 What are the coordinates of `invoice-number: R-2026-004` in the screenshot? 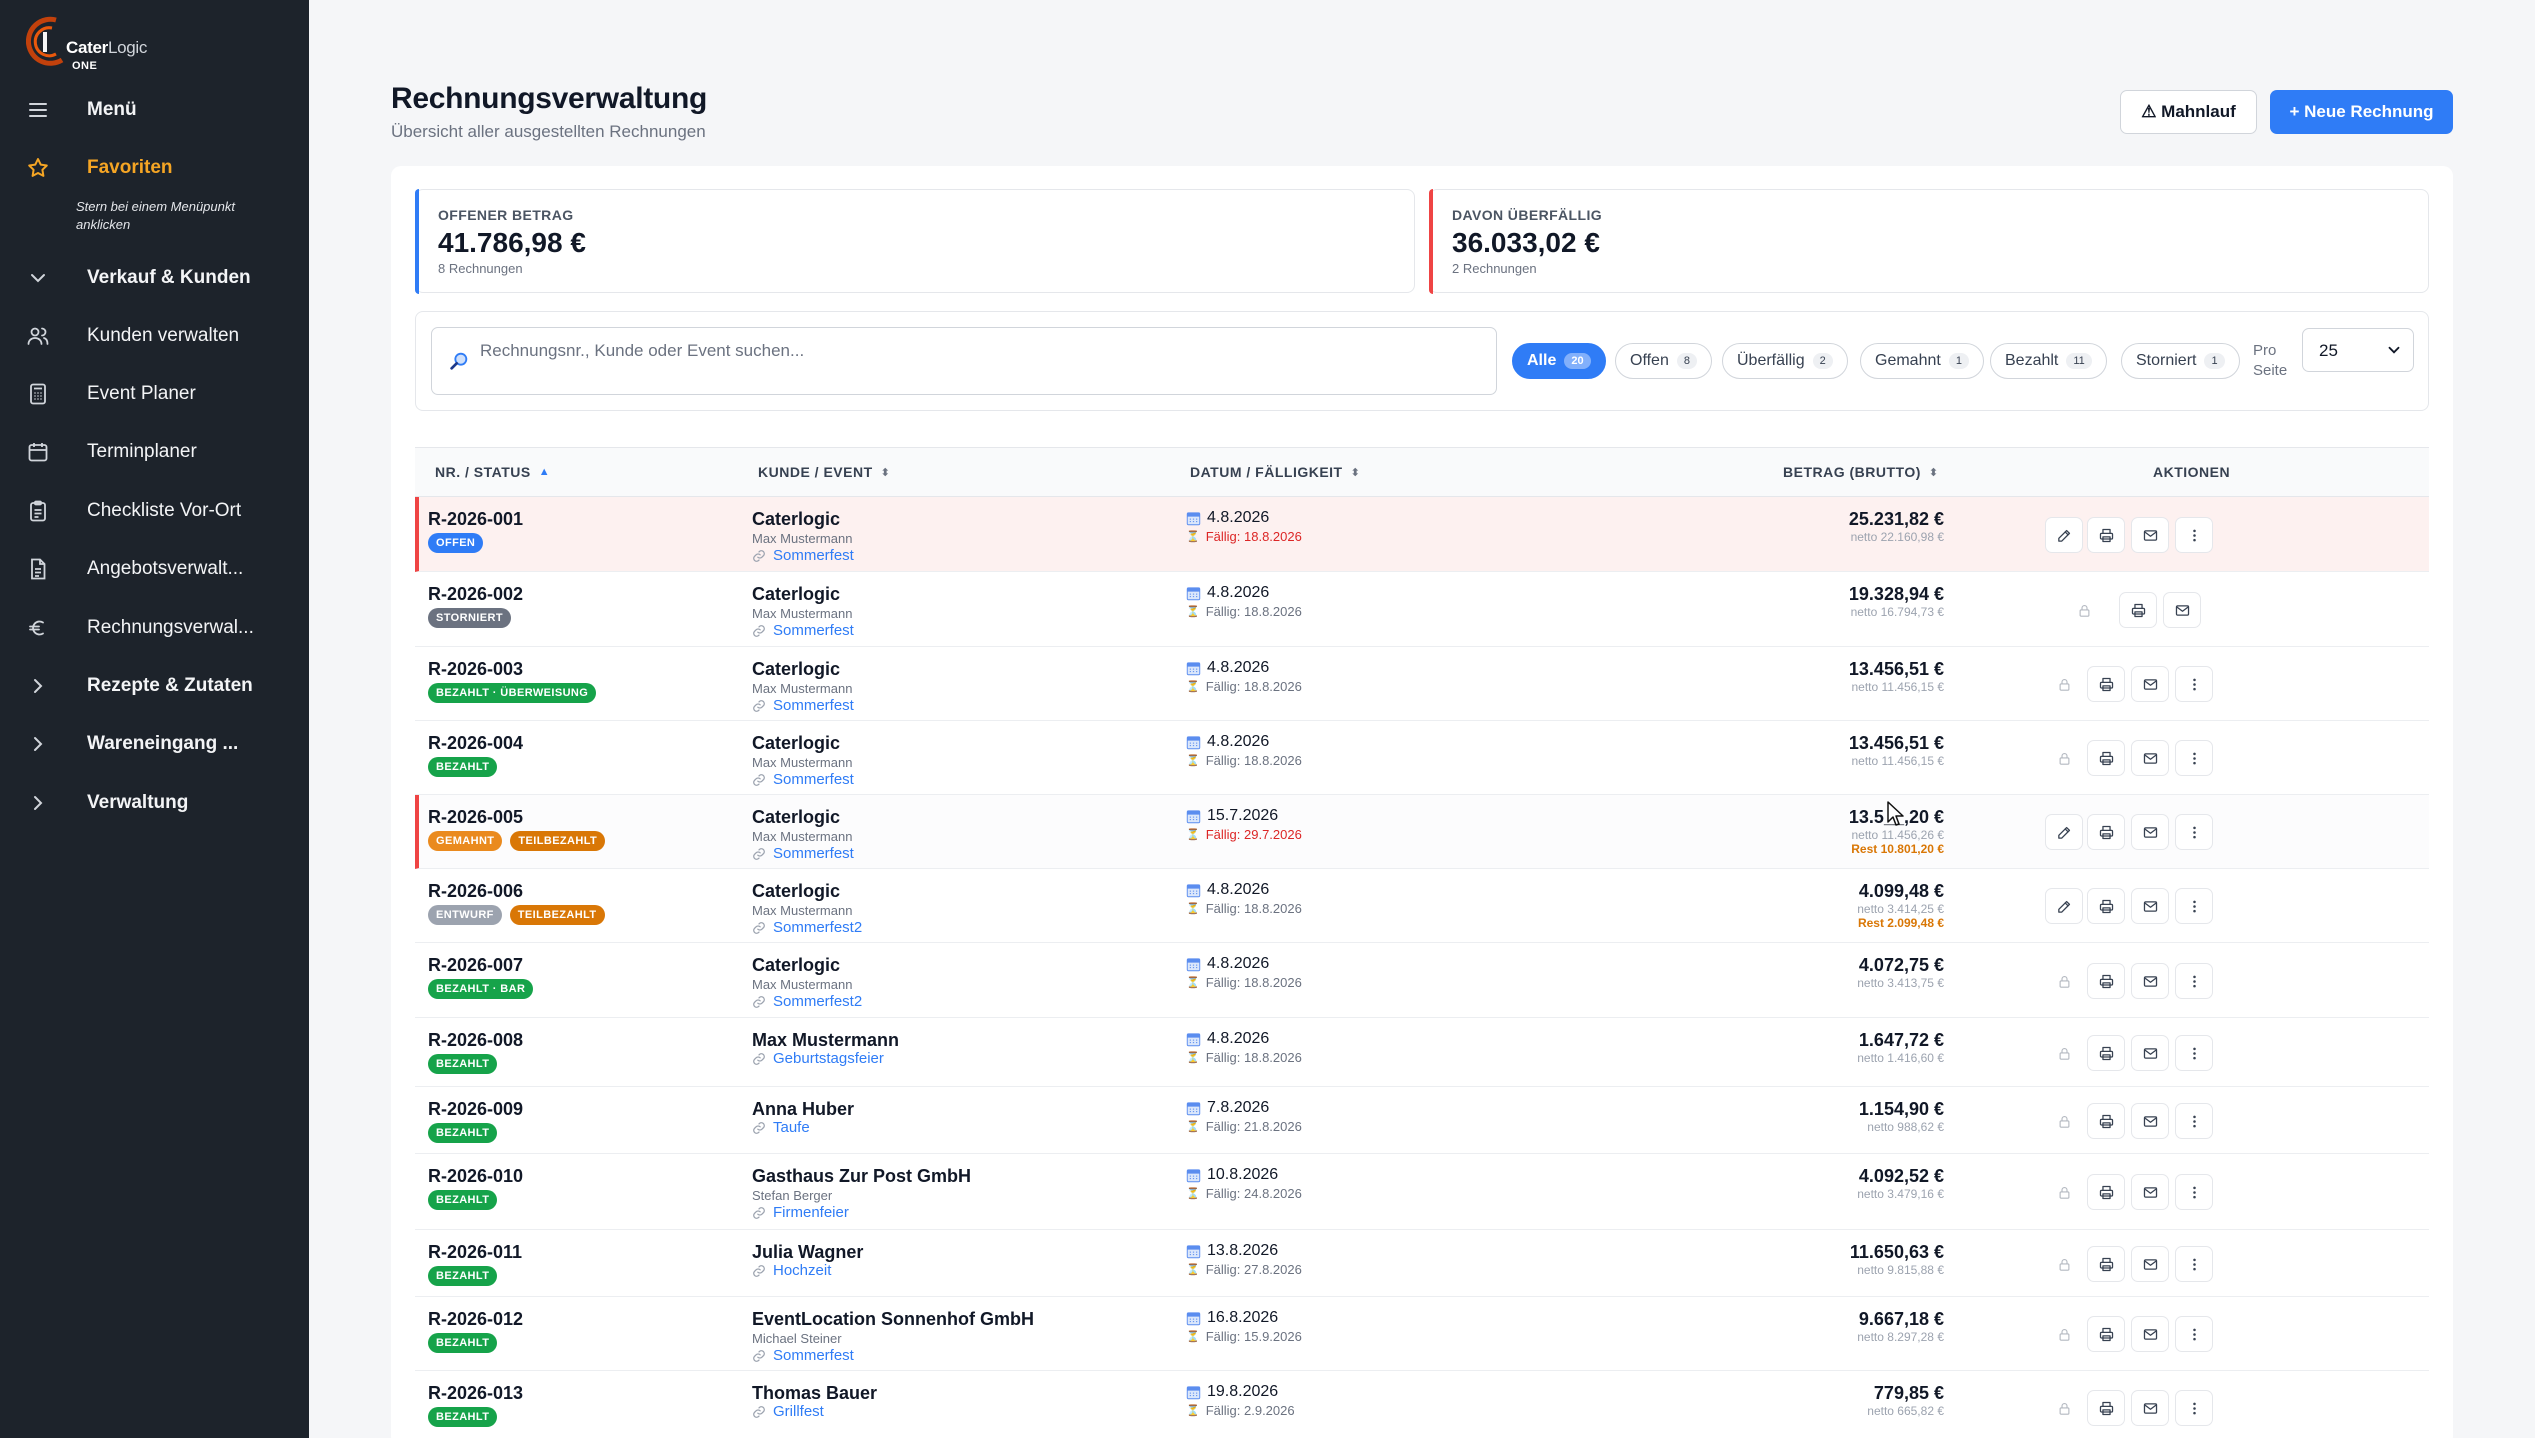 It's located at (475, 743).